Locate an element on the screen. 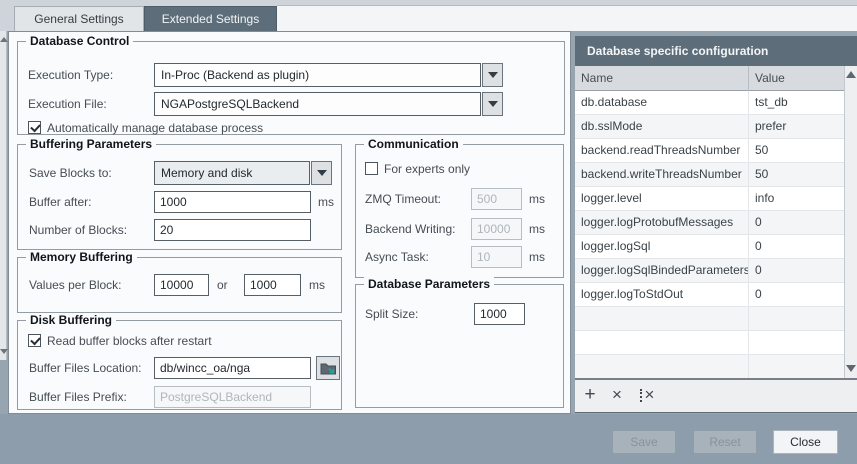 The height and width of the screenshot is (464, 857). table-row: backend.writeThreadsNumber 50 is located at coordinates (709, 175).